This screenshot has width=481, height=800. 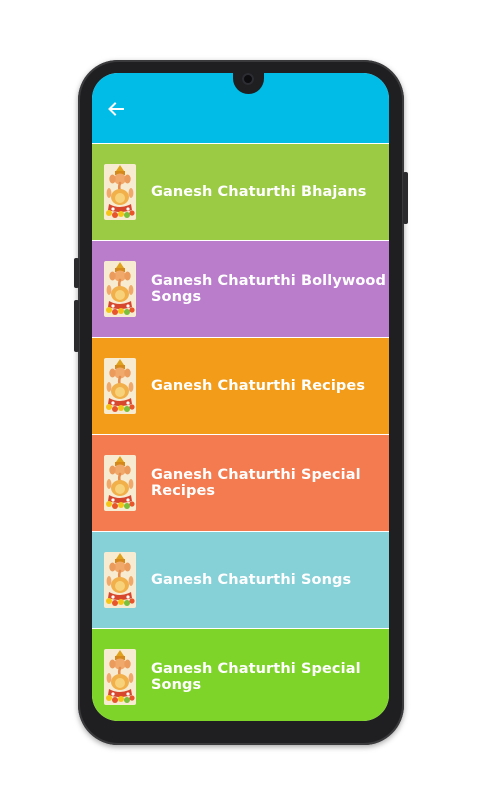 I want to click on list-item: Ganesh Chaturthi Bollywood Songs, so click(x=240, y=289).